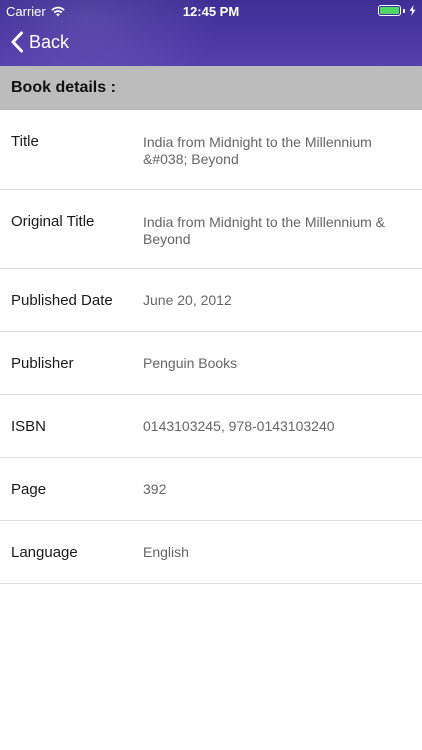 The image size is (422, 750). I want to click on battery-indicator, so click(397, 10).